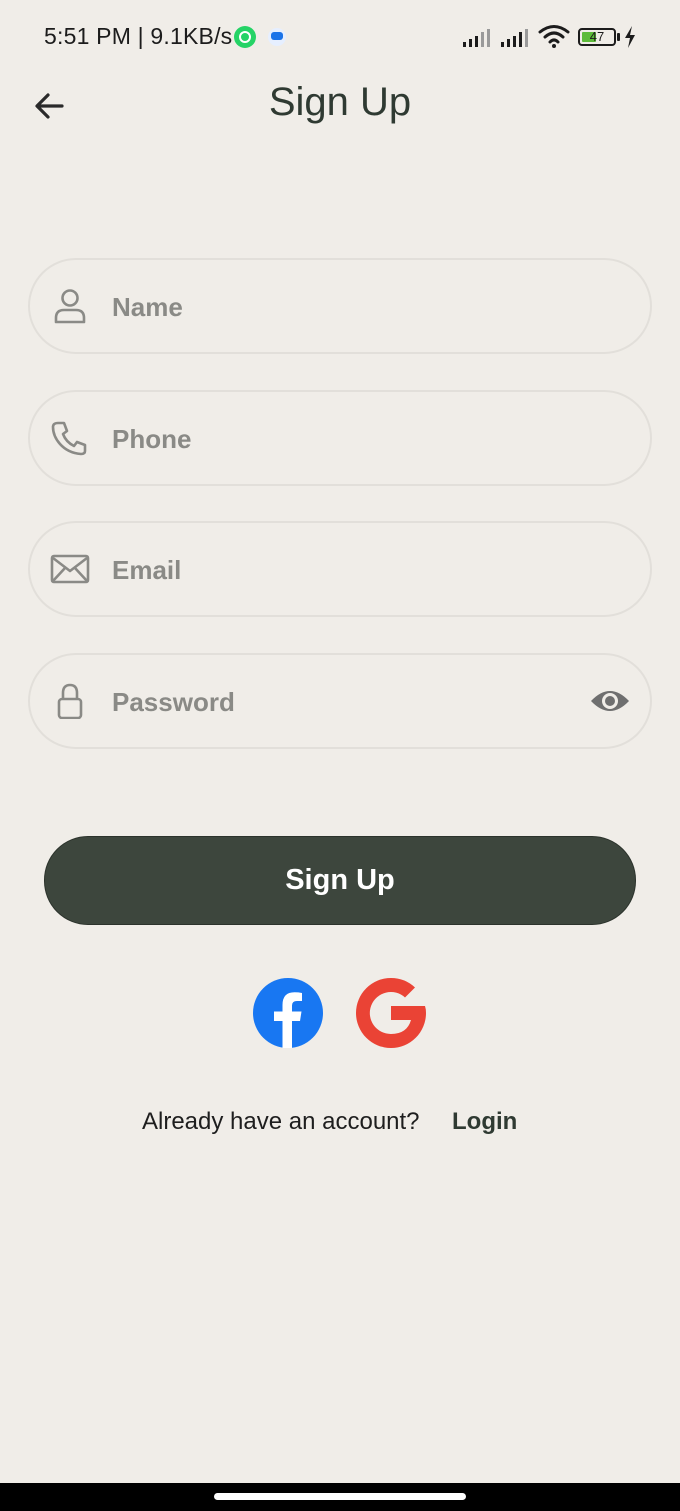  What do you see at coordinates (610, 701) in the screenshot?
I see `eye-icon` at bounding box center [610, 701].